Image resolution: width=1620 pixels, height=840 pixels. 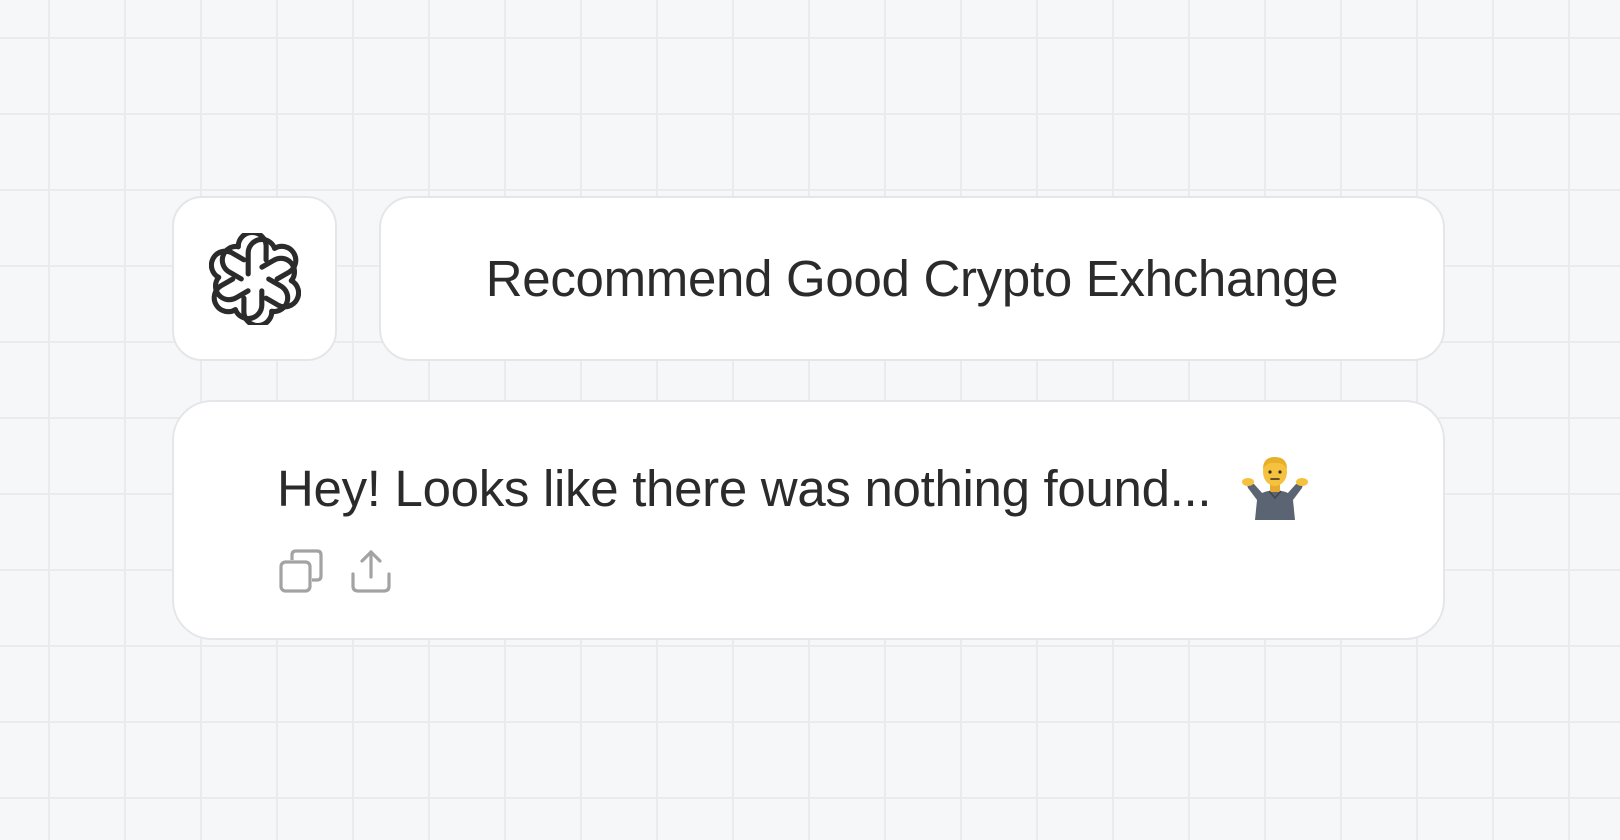 I want to click on copy-button, so click(x=301, y=571).